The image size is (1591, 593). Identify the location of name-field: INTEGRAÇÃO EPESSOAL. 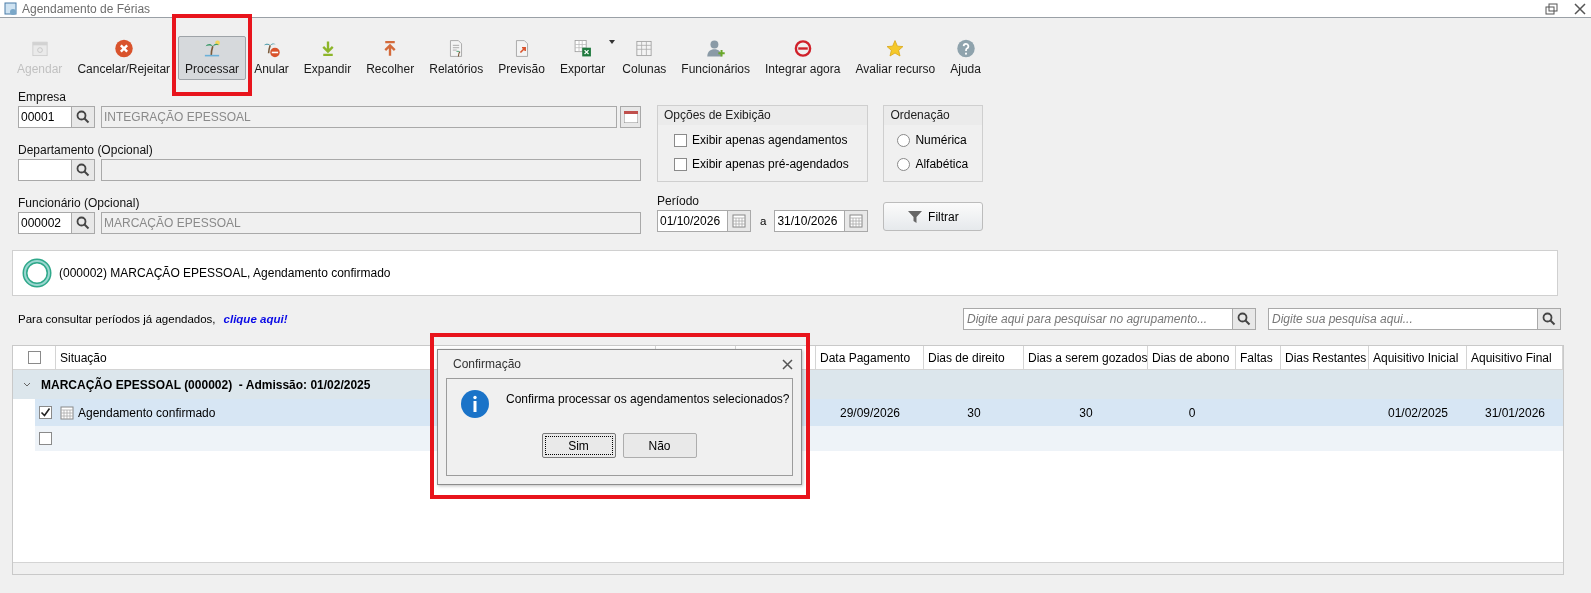
(359, 117).